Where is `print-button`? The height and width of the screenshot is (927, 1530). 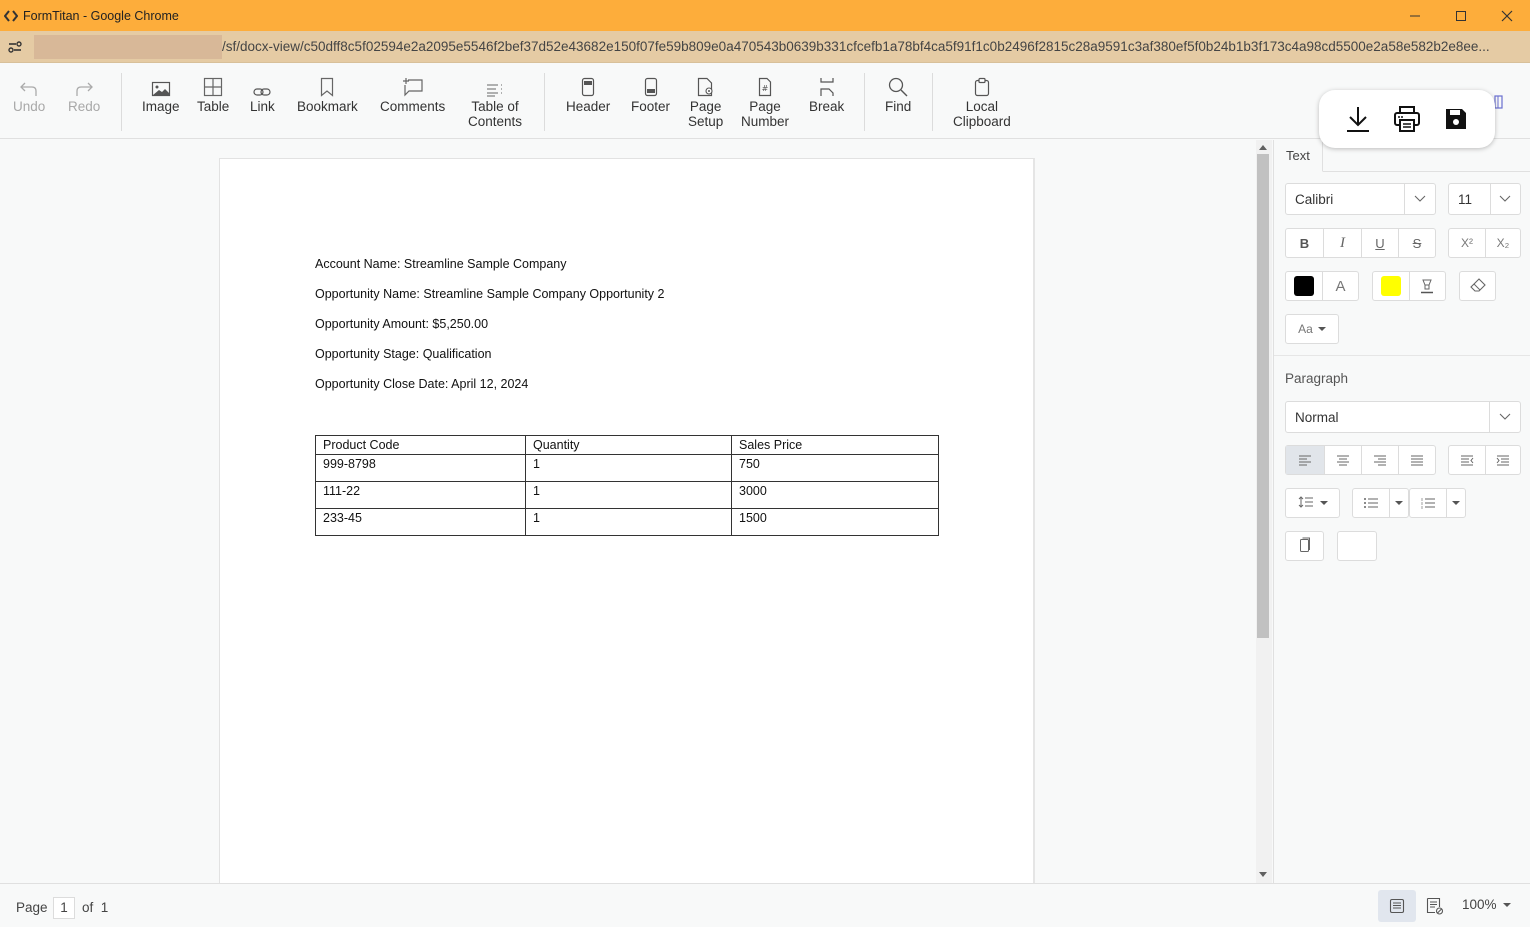 print-button is located at coordinates (1407, 119).